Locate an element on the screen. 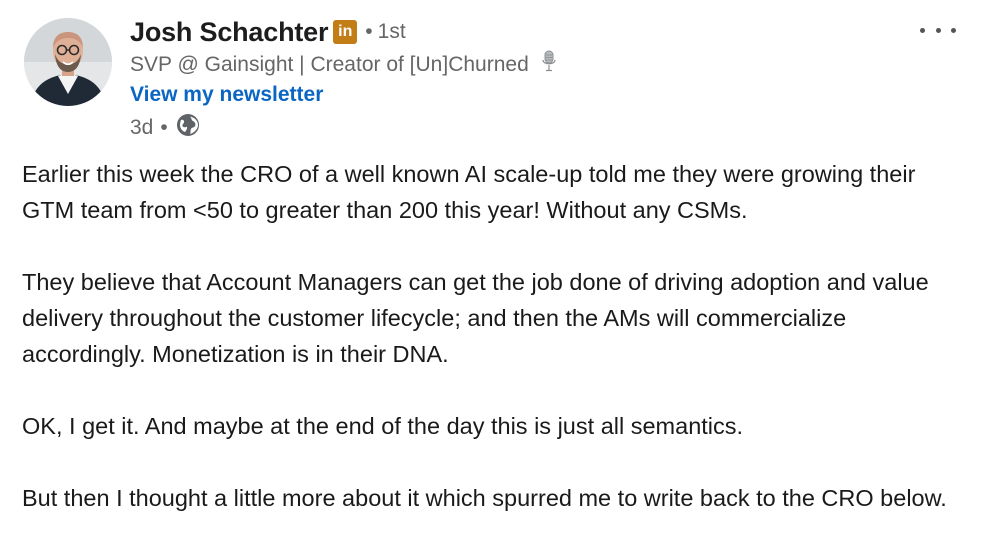 The height and width of the screenshot is (556, 986). avatar-photo is located at coordinates (68, 62).